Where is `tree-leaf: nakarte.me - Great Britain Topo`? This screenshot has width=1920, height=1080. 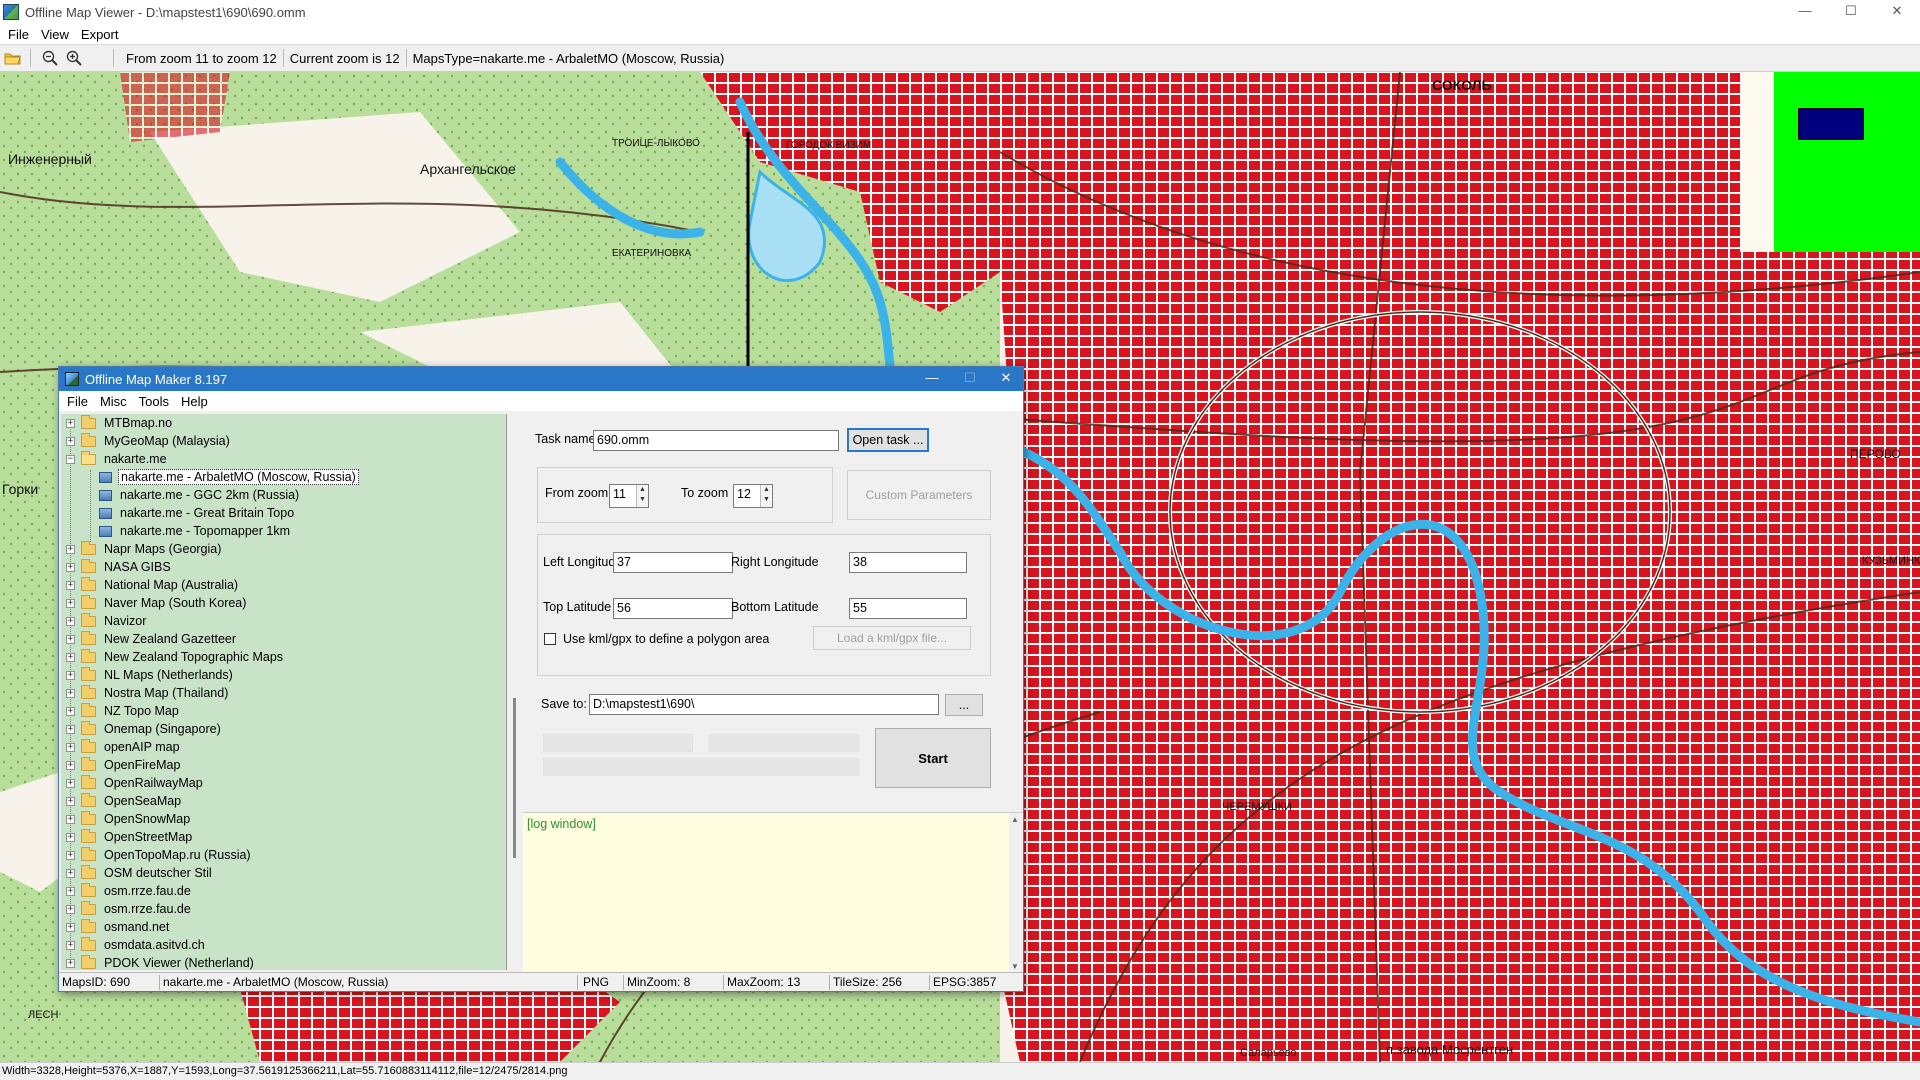 tree-leaf: nakarte.me - Great Britain Topo is located at coordinates (283, 513).